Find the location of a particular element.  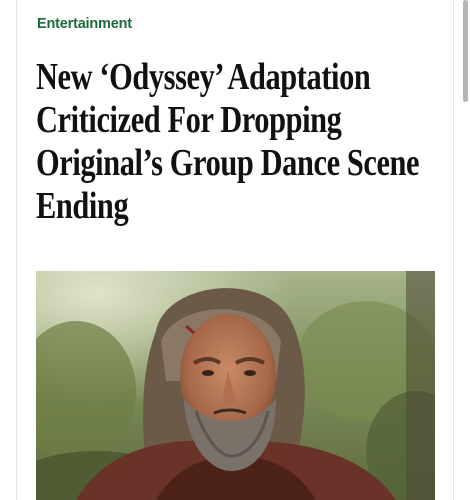

headline-line: Criticized For Dropping is located at coordinates (189, 120).